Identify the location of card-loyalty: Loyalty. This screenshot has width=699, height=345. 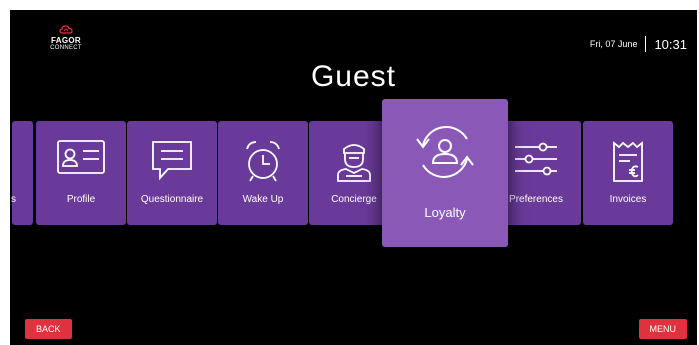
(445, 173).